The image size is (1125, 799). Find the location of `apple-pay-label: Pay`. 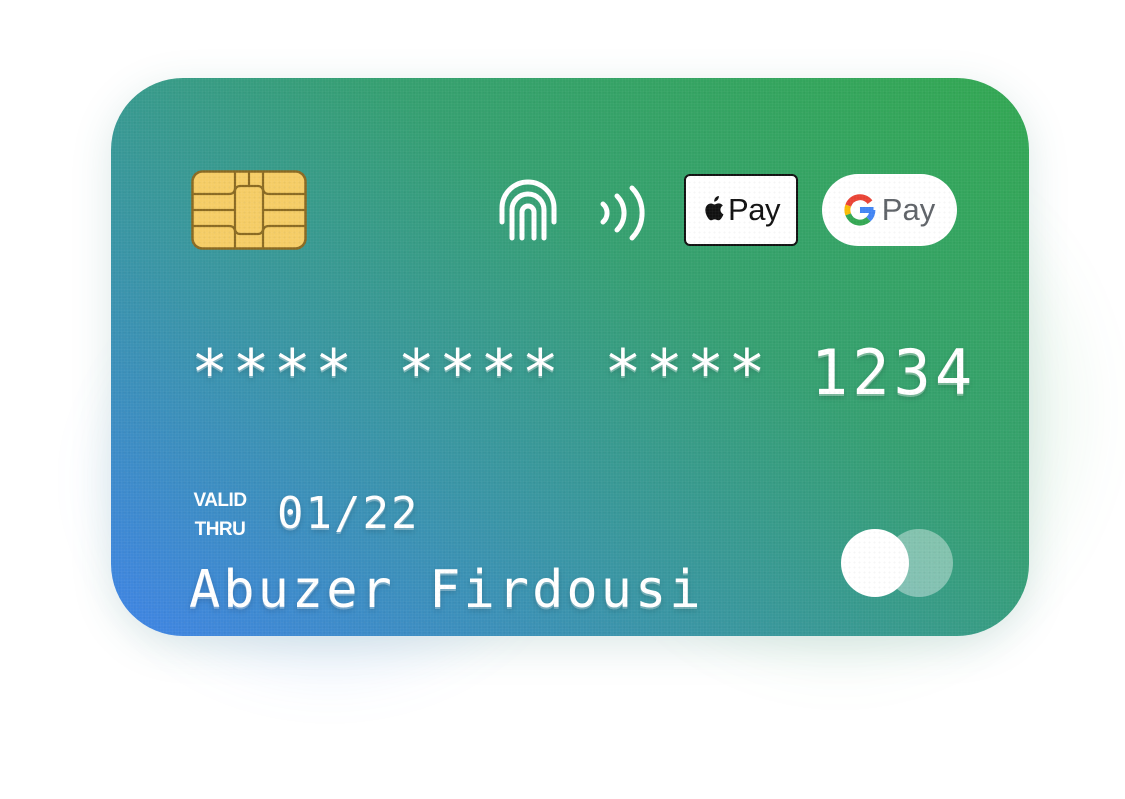

apple-pay-label: Pay is located at coordinates (754, 209).